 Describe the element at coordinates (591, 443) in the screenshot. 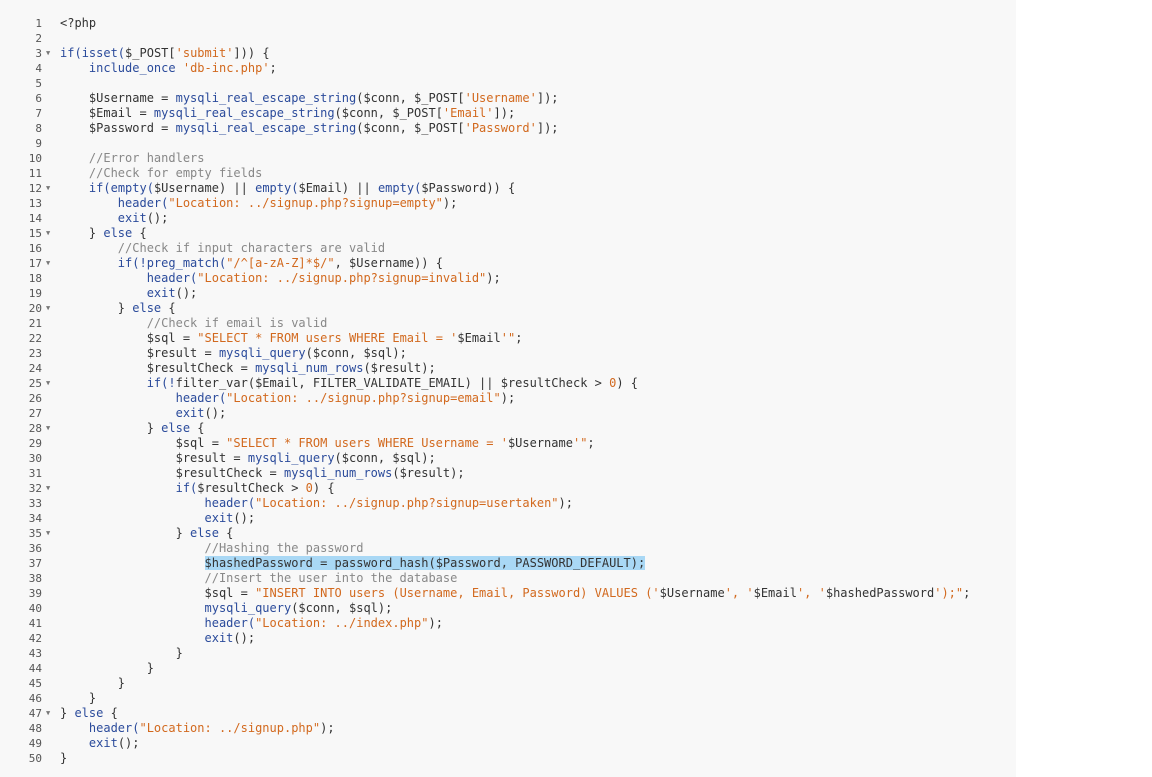

I see `code-token: ;` at that location.